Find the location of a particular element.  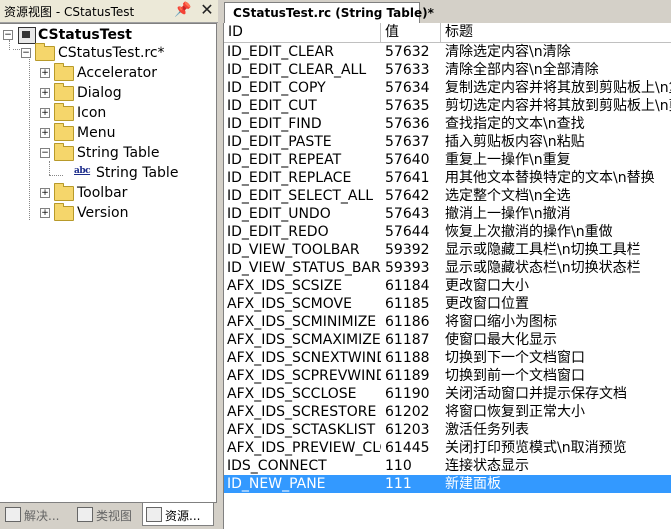

tree-folder-toolbar: + Toolbar is located at coordinates (123, 192).